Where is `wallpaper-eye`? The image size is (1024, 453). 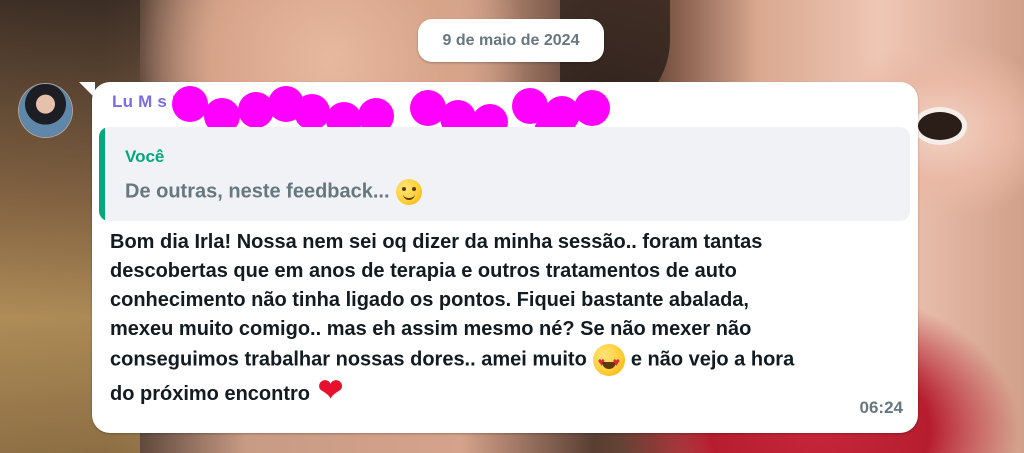 wallpaper-eye is located at coordinates (940, 126).